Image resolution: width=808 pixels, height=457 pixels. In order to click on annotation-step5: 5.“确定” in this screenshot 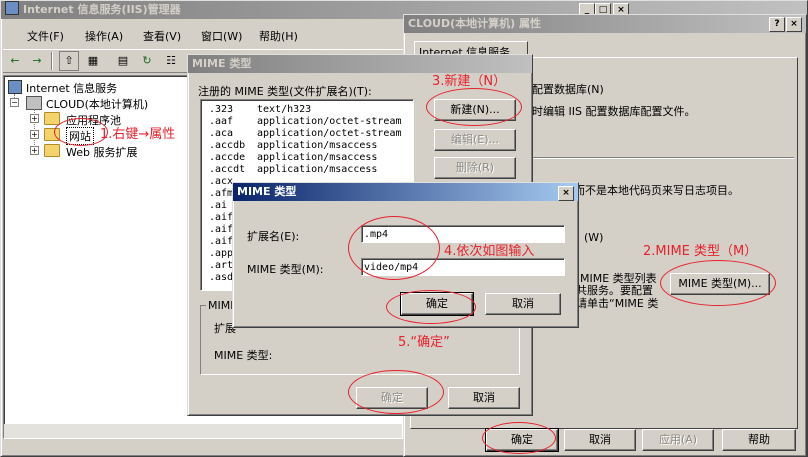, I will do `click(424, 342)`.